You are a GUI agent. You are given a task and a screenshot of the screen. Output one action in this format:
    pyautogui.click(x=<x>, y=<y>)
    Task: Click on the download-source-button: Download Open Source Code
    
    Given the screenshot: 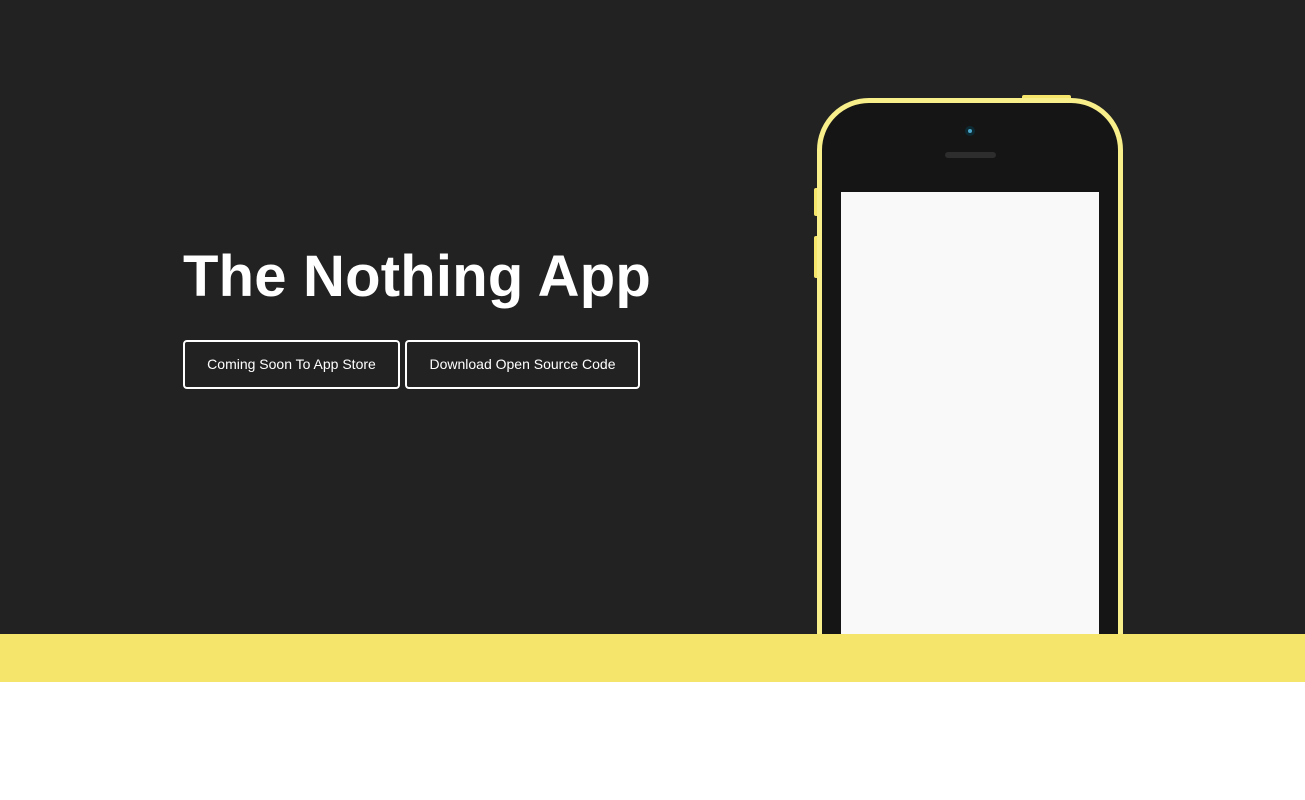 What is the action you would take?
    pyautogui.click(x=522, y=364)
    